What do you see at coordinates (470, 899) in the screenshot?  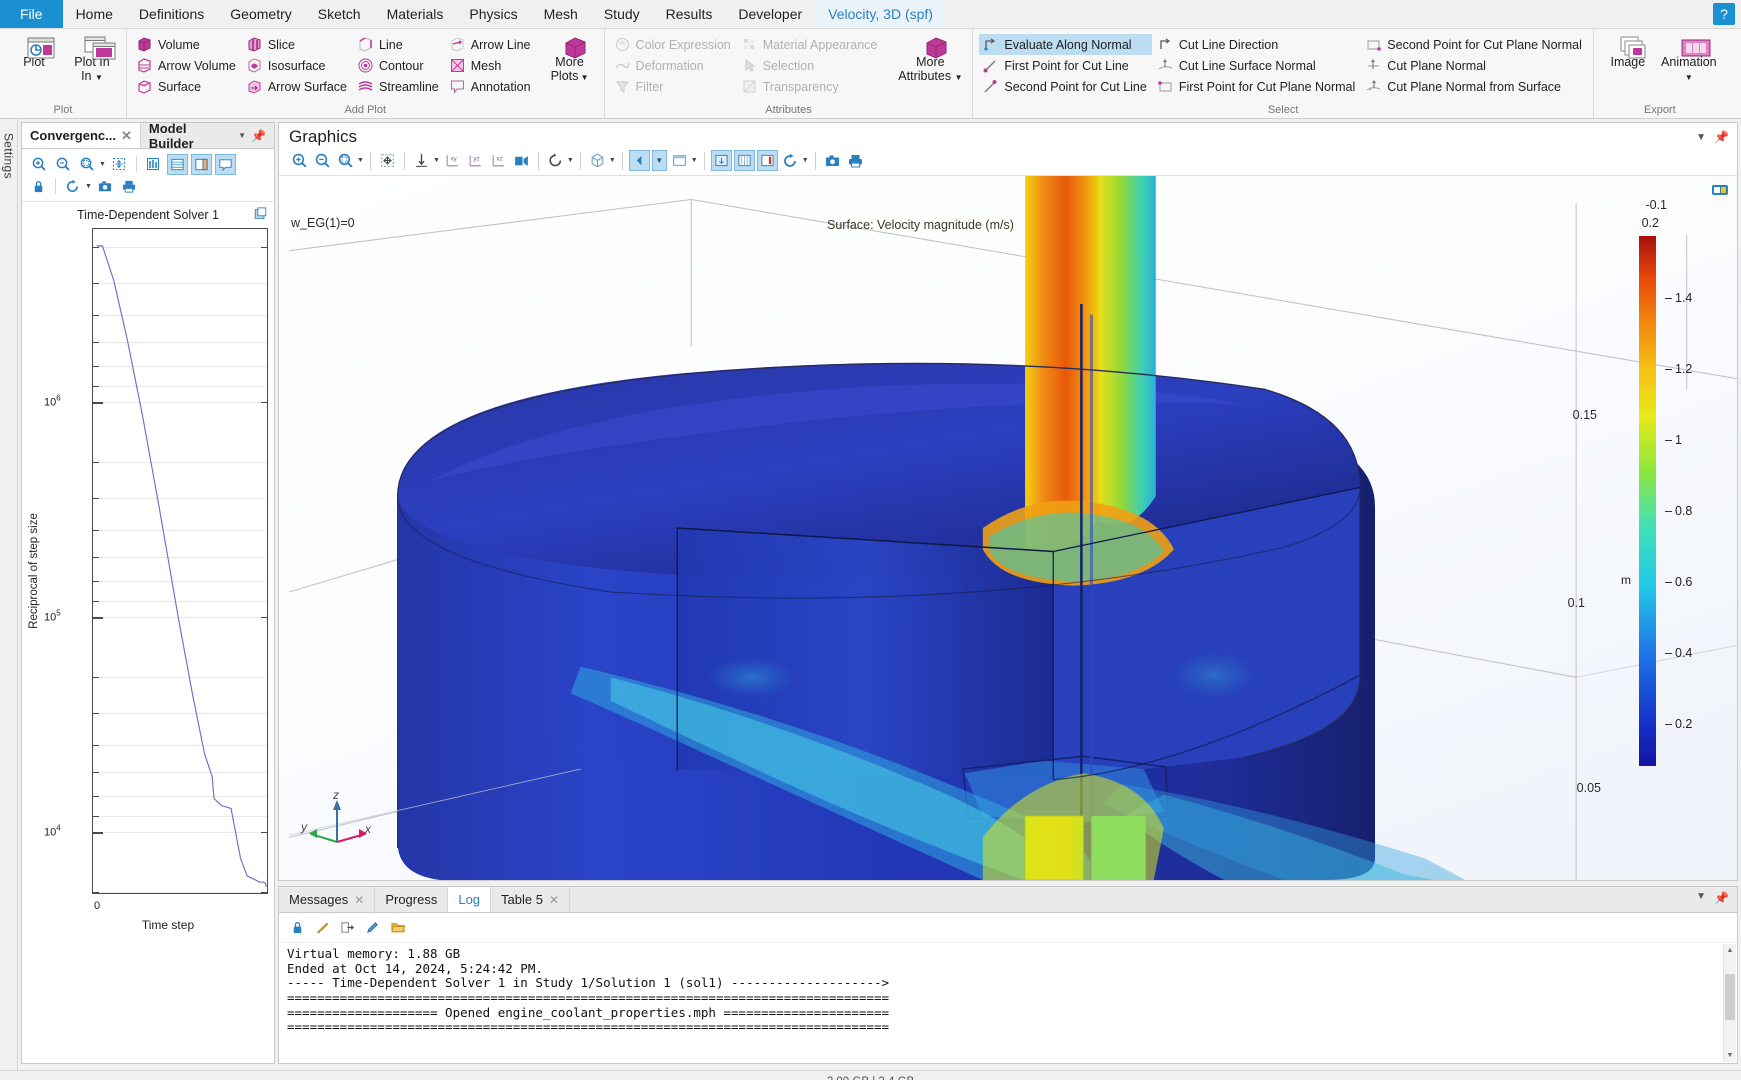 I see `tab-log: Log` at bounding box center [470, 899].